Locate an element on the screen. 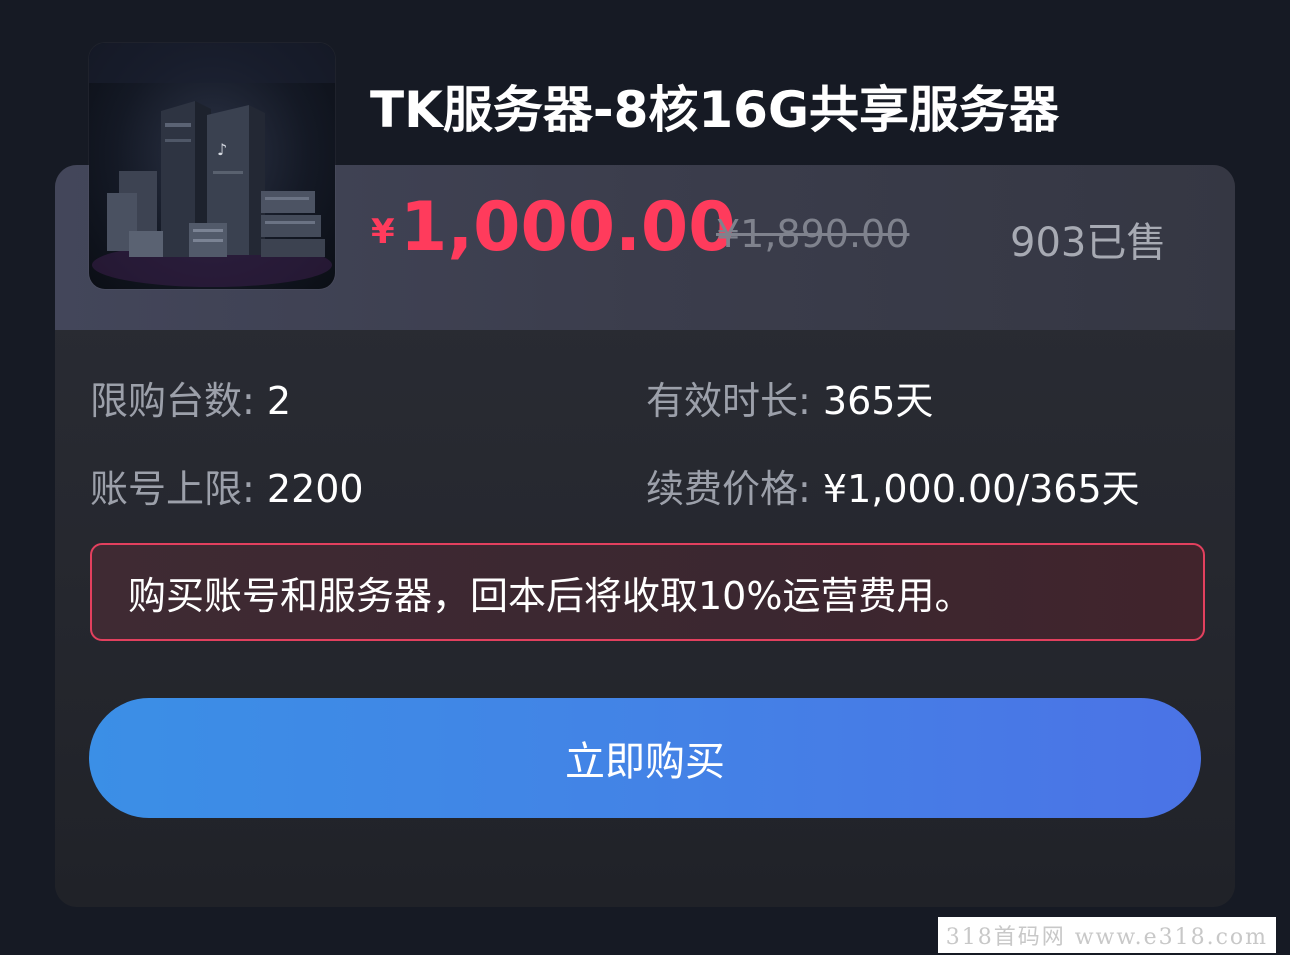  spec-value: ¥1,000.00/365天 is located at coordinates (981, 489).